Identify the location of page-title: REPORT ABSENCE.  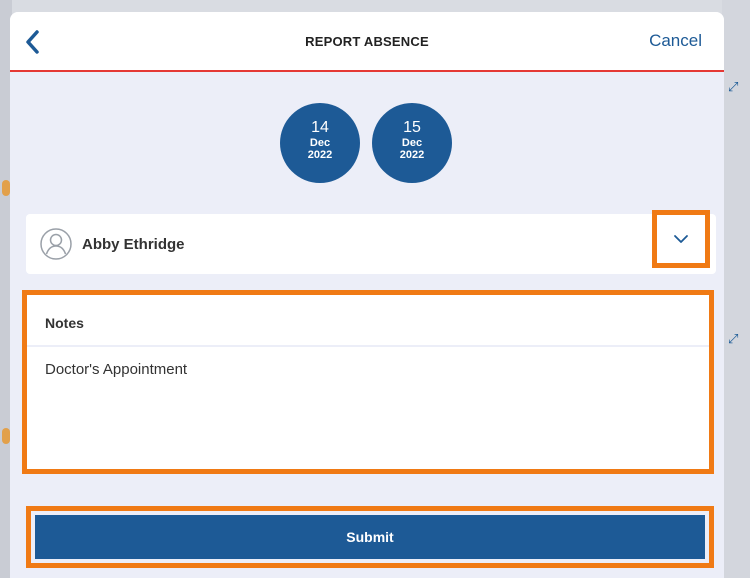
(367, 41).